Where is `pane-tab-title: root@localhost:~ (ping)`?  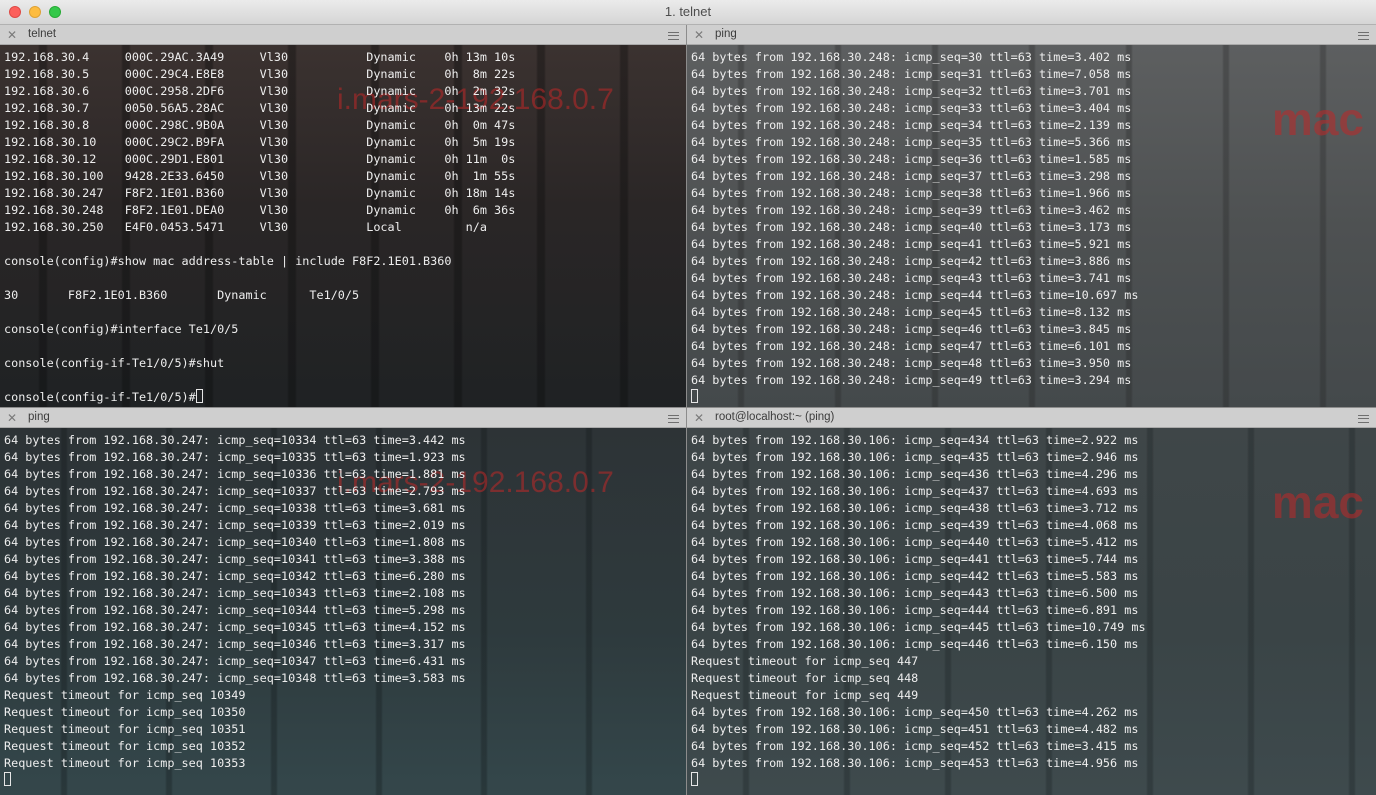
pane-tab-title: root@localhost:~ (ping) is located at coordinates (775, 417).